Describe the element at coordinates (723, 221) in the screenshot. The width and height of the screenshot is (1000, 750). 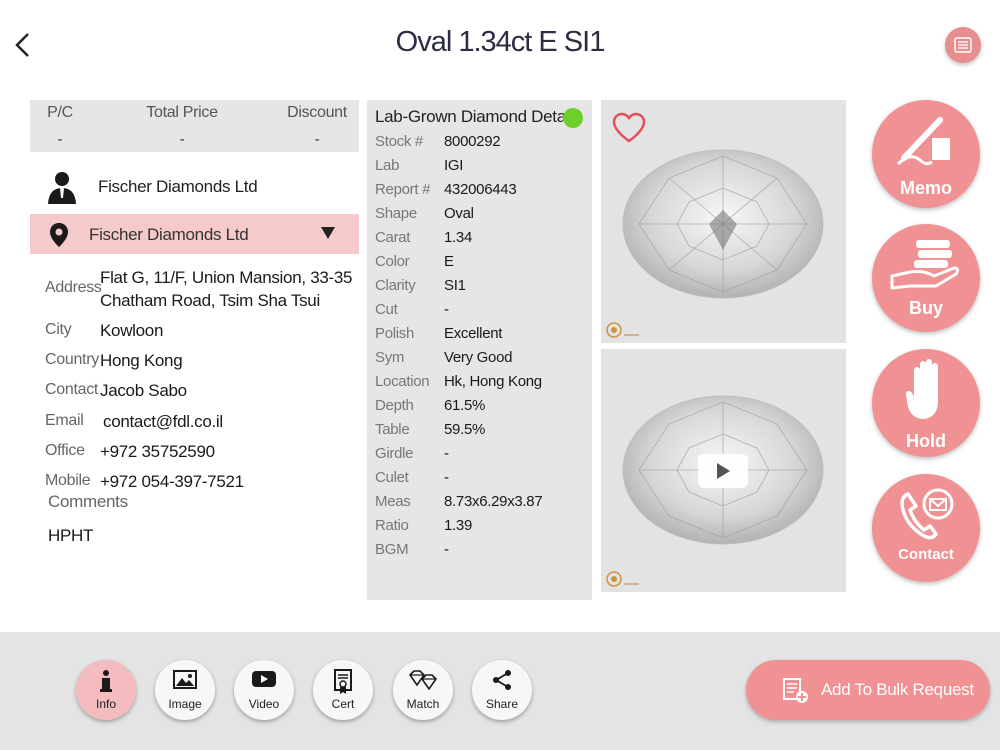
I see `diamond-image` at that location.